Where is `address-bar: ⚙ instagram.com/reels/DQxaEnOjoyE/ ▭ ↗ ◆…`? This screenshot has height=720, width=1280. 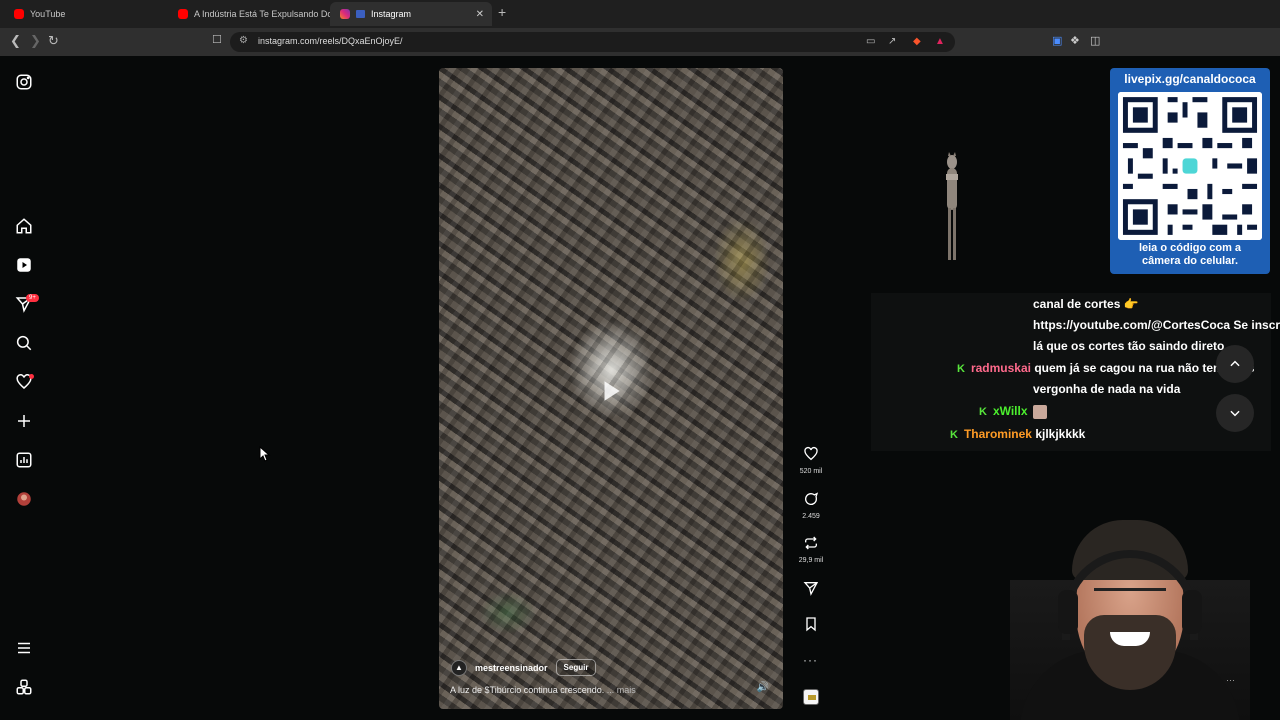 address-bar: ⚙ instagram.com/reels/DQxaEnOjoyE/ ▭ ↗ ◆… is located at coordinates (592, 42).